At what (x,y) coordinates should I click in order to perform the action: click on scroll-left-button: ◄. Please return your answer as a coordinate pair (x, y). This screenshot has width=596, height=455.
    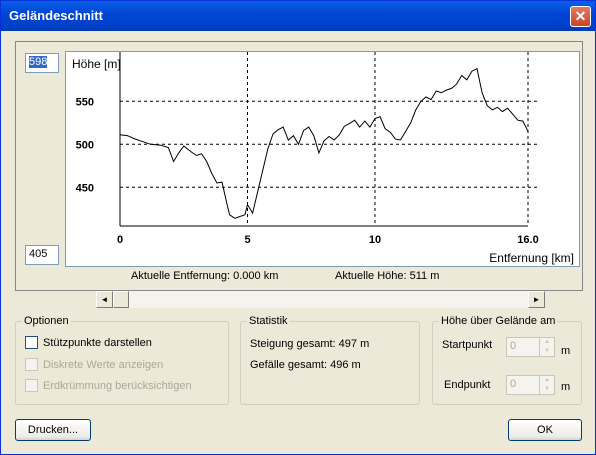
    Looking at the image, I should click on (104, 299).